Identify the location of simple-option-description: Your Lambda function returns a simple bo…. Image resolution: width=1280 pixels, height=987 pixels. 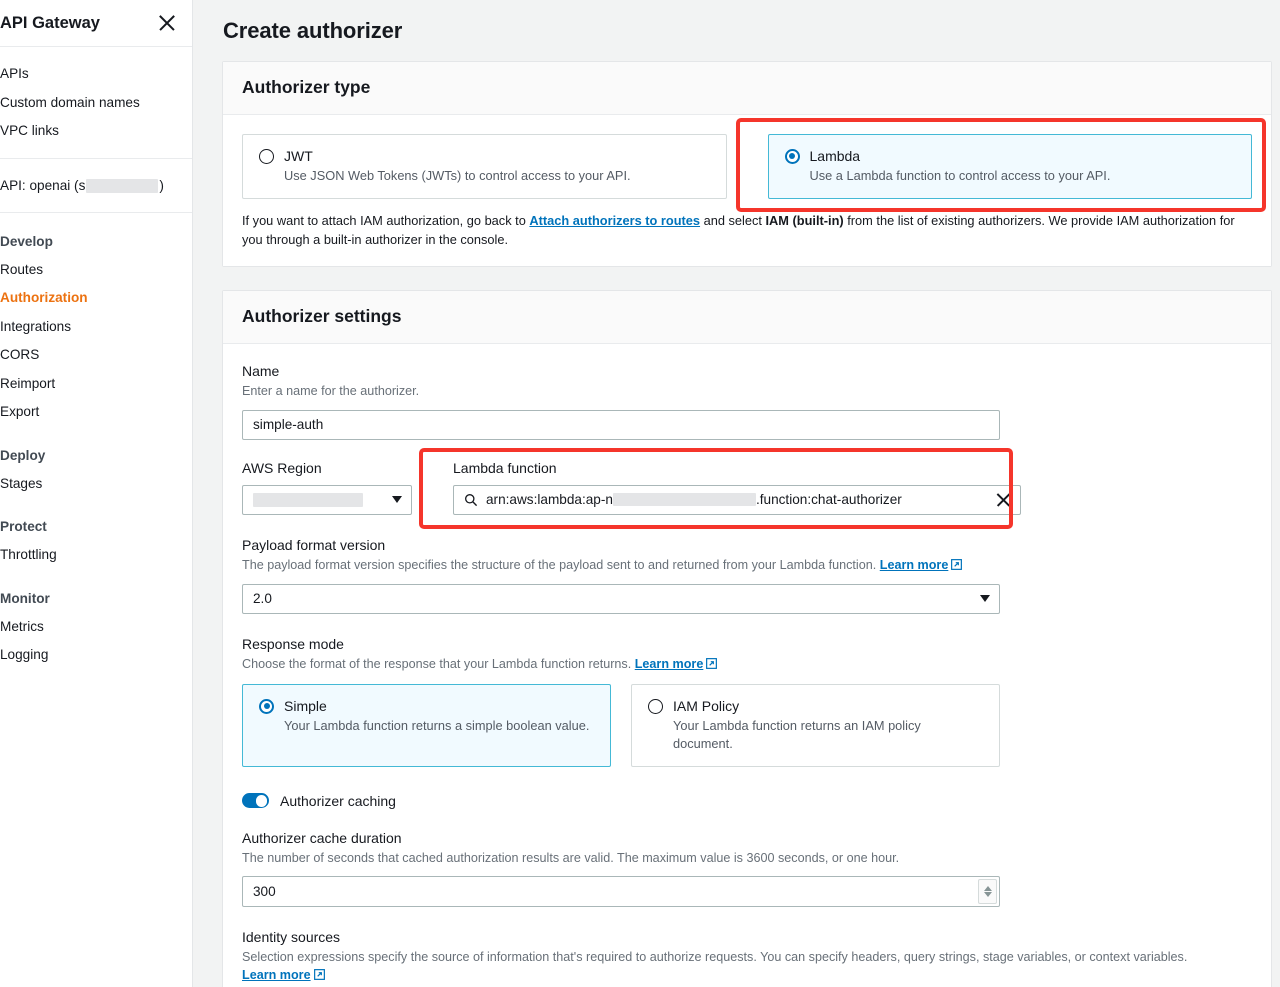
(437, 726).